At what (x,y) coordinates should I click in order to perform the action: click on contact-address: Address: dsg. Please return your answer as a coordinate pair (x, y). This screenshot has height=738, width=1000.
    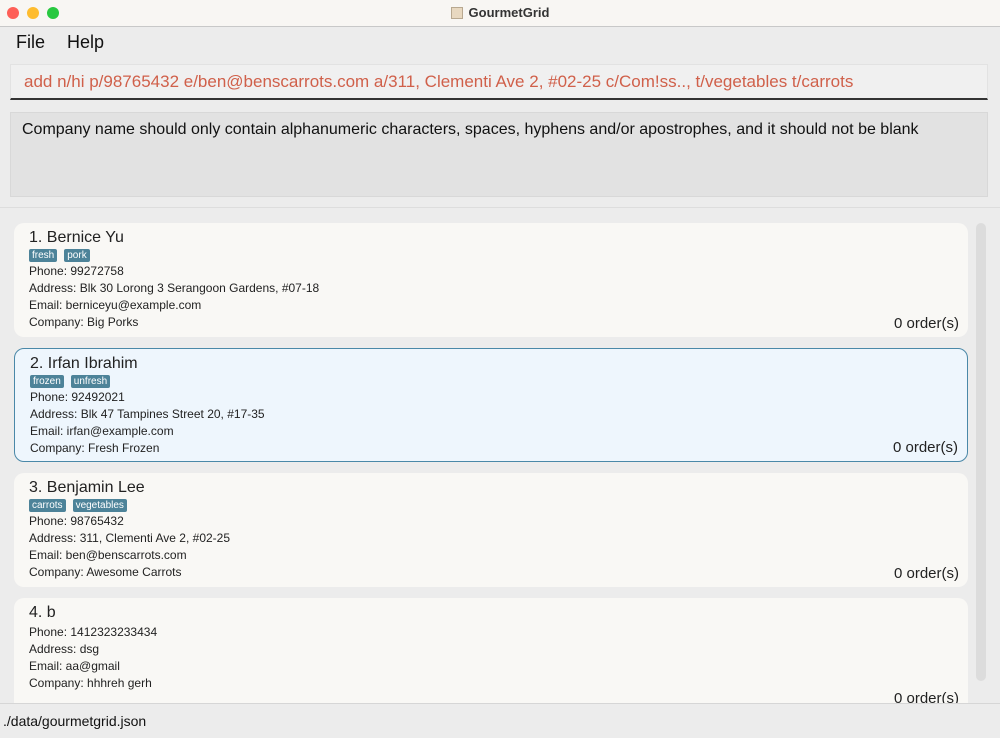
    Looking at the image, I should click on (64, 649).